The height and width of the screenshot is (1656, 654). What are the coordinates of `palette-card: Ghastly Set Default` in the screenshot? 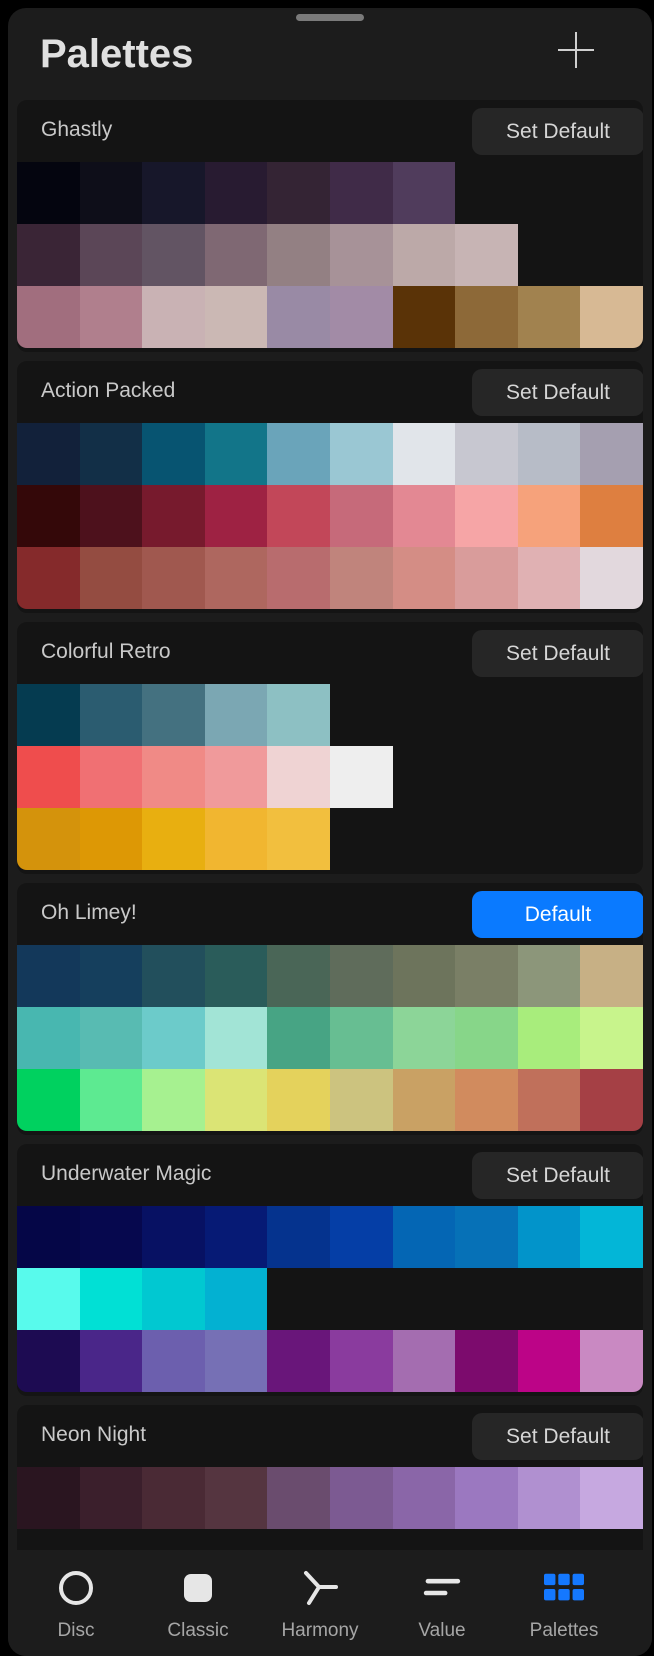 It's located at (330, 226).